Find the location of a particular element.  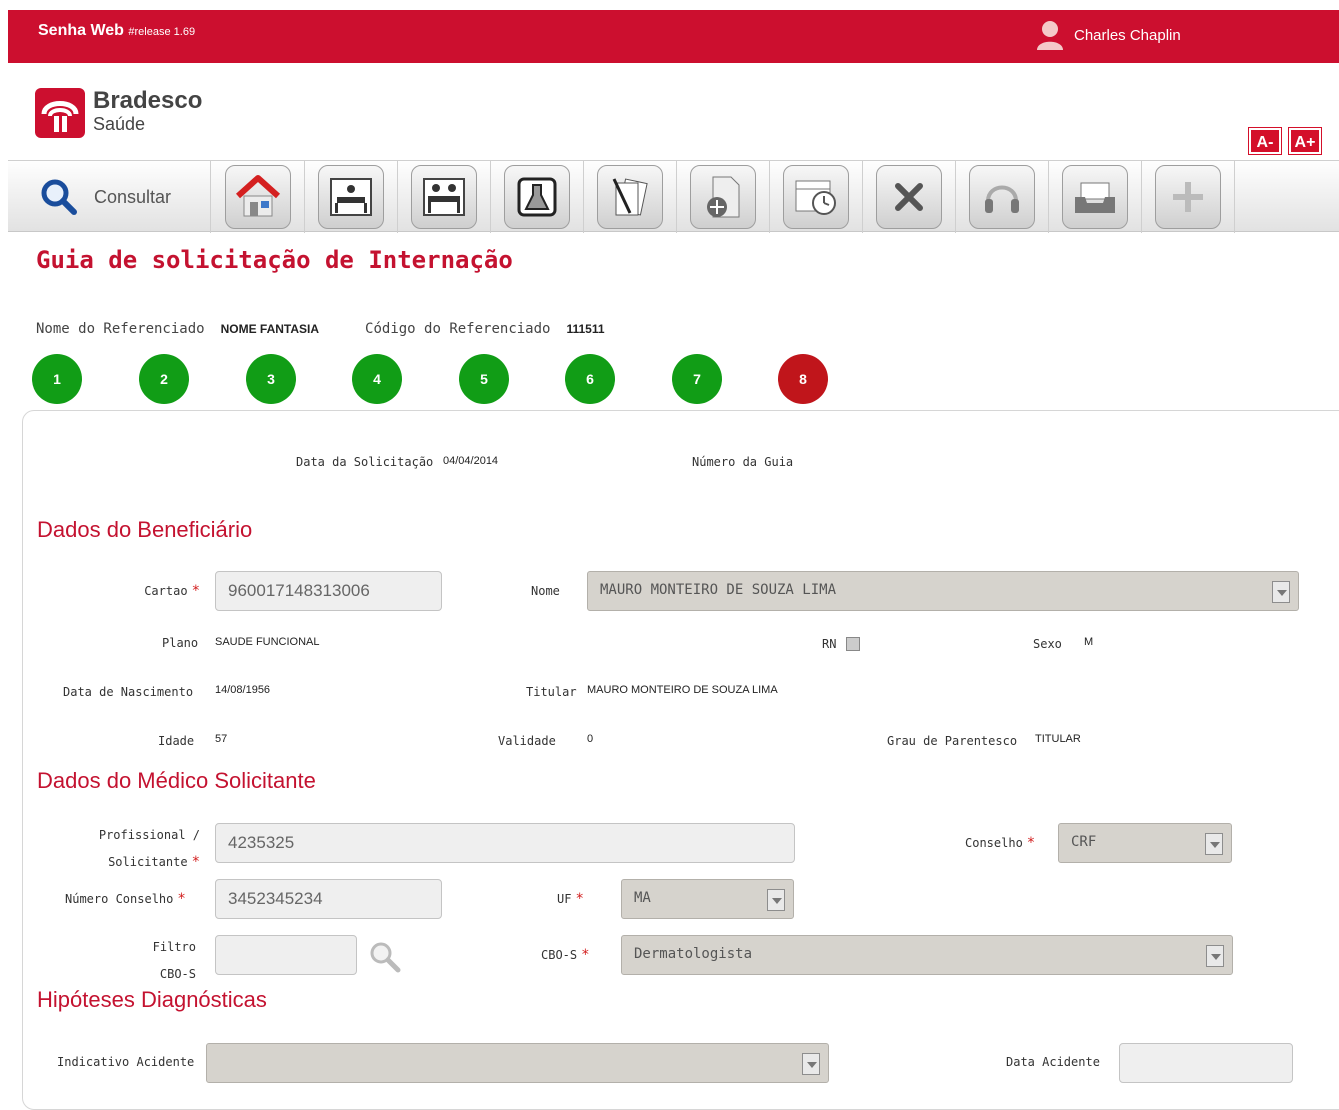

decrease-font-button: A- is located at coordinates (1265, 141).